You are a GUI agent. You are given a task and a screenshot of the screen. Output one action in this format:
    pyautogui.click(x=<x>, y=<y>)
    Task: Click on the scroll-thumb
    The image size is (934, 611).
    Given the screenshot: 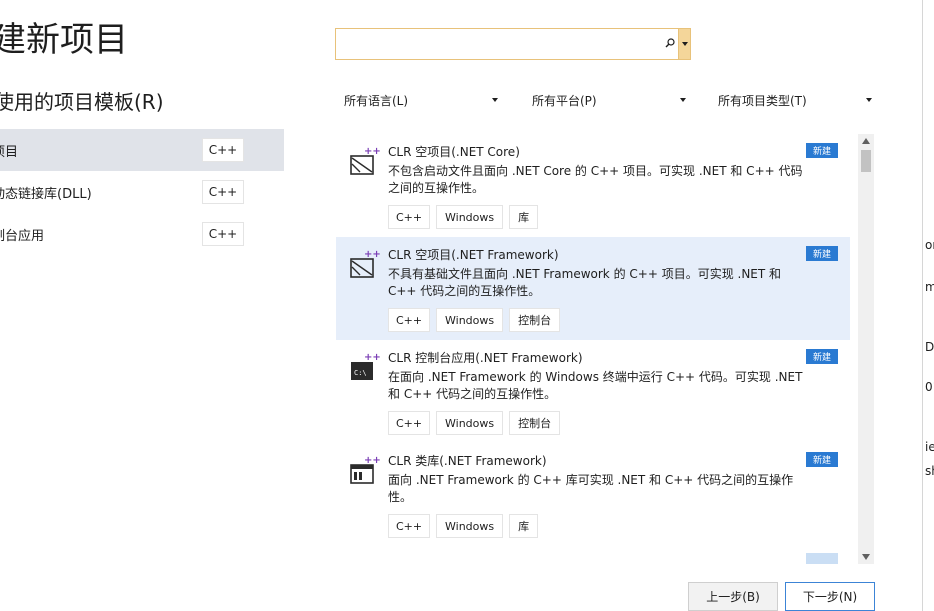 What is the action you would take?
    pyautogui.click(x=866, y=161)
    